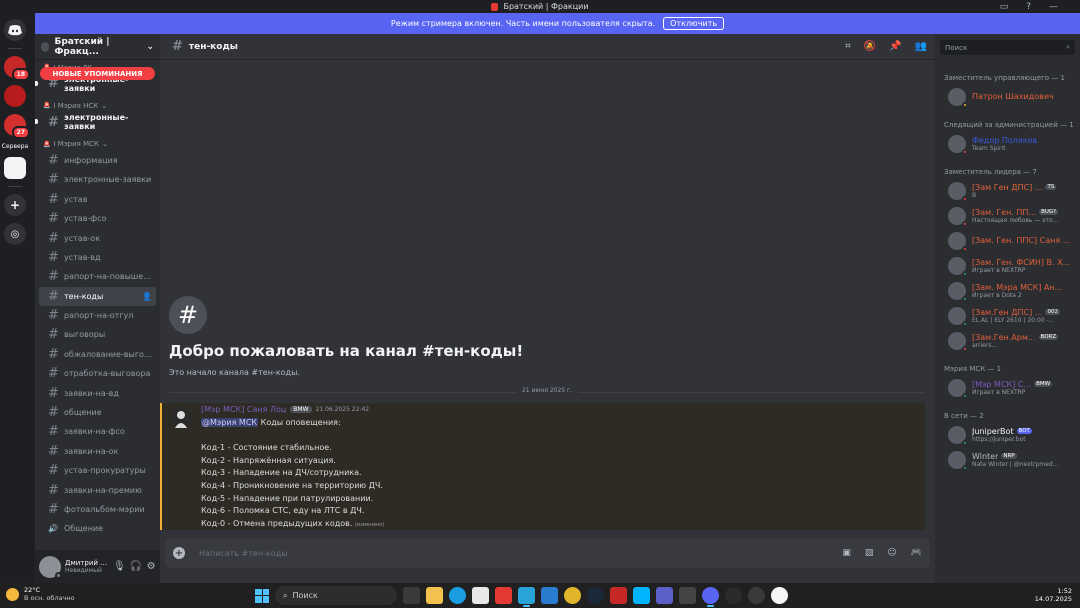 This screenshot has width=1080, height=608. What do you see at coordinates (999, 270) in the screenshot?
I see `member-activity: Играет в NEXTRP` at bounding box center [999, 270].